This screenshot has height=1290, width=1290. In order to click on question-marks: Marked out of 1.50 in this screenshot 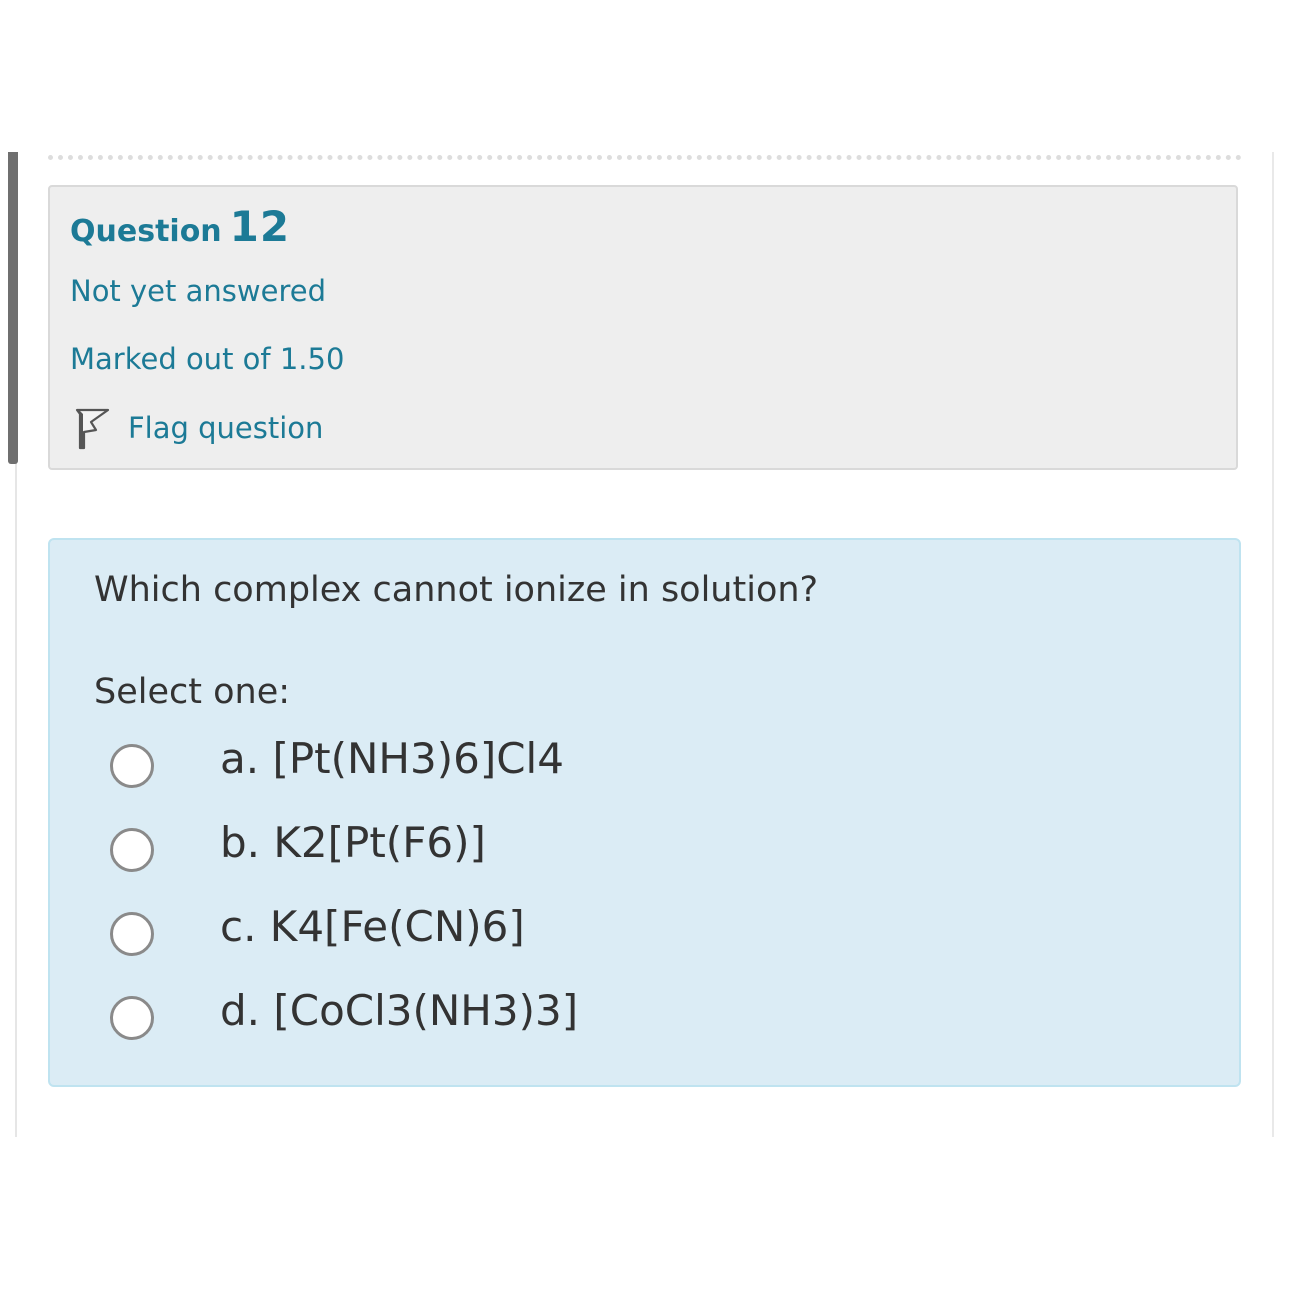, I will do `click(207, 359)`.